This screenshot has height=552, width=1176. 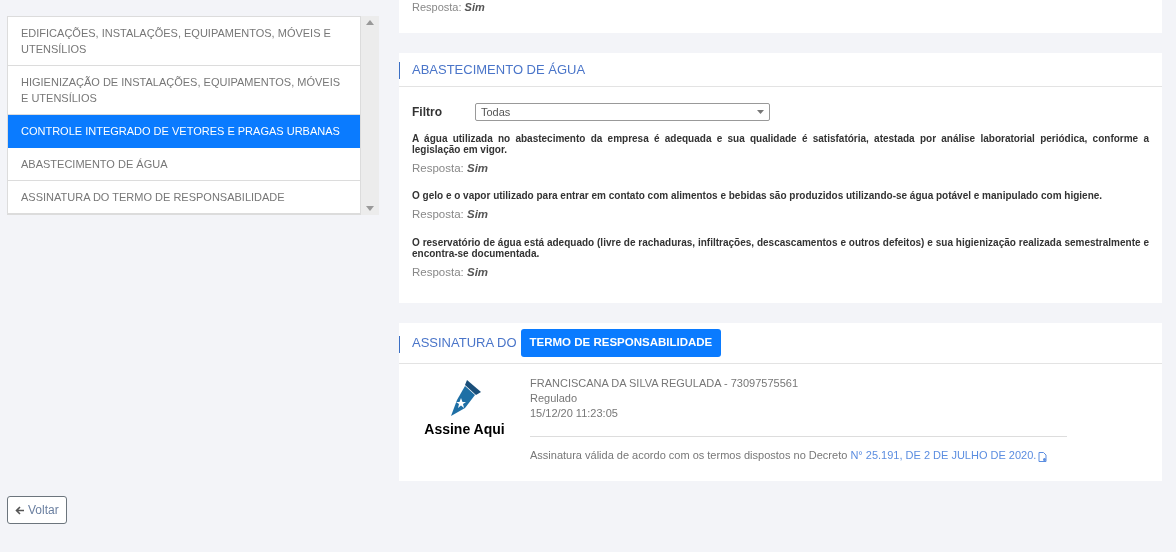 What do you see at coordinates (370, 115) in the screenshot?
I see `scrollbar` at bounding box center [370, 115].